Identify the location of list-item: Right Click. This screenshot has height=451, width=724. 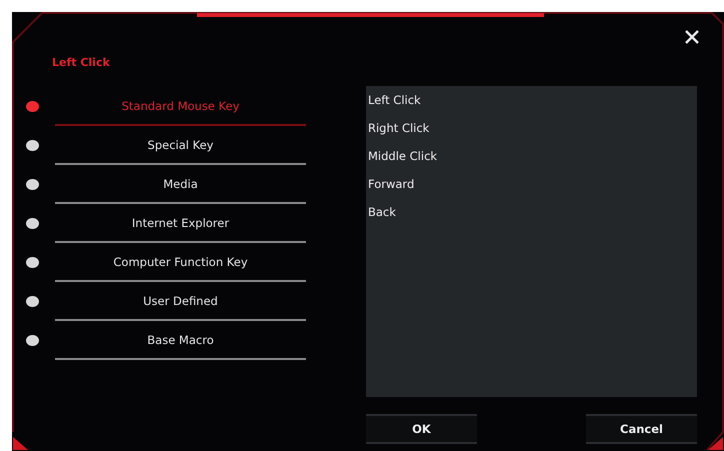
(531, 132).